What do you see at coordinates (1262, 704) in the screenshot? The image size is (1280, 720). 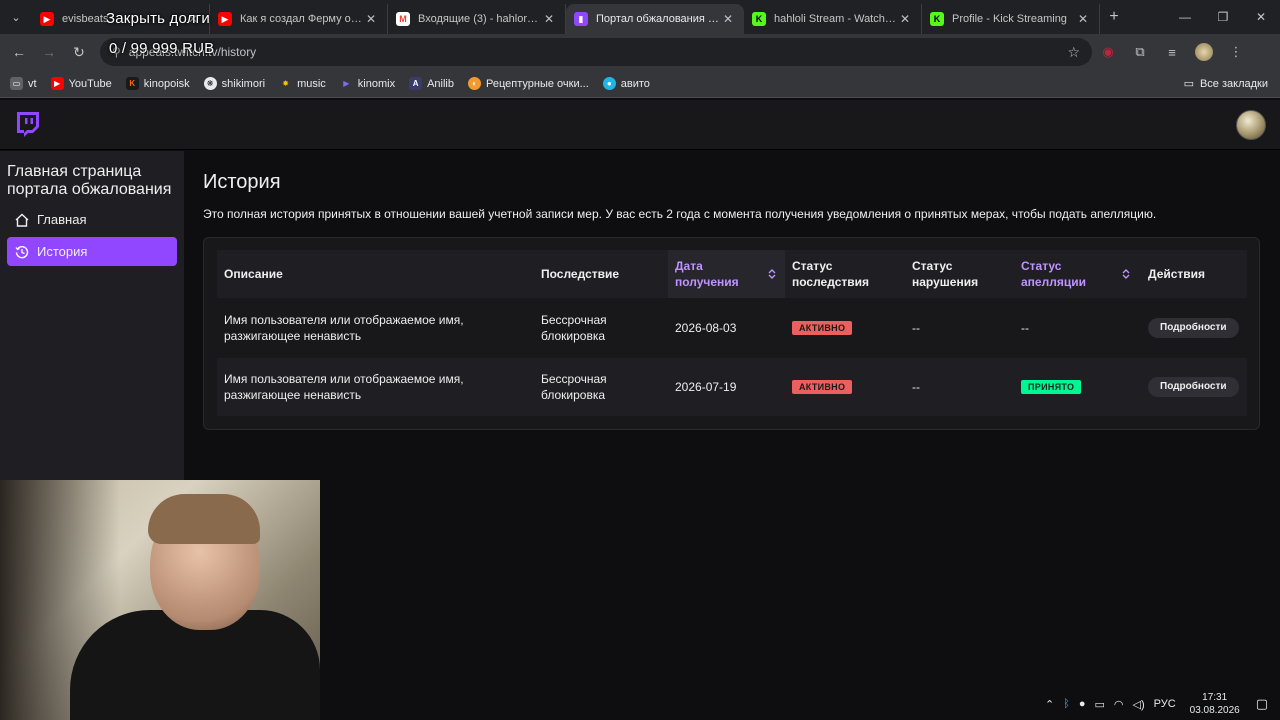 I see `notifications-icon: ▢` at bounding box center [1262, 704].